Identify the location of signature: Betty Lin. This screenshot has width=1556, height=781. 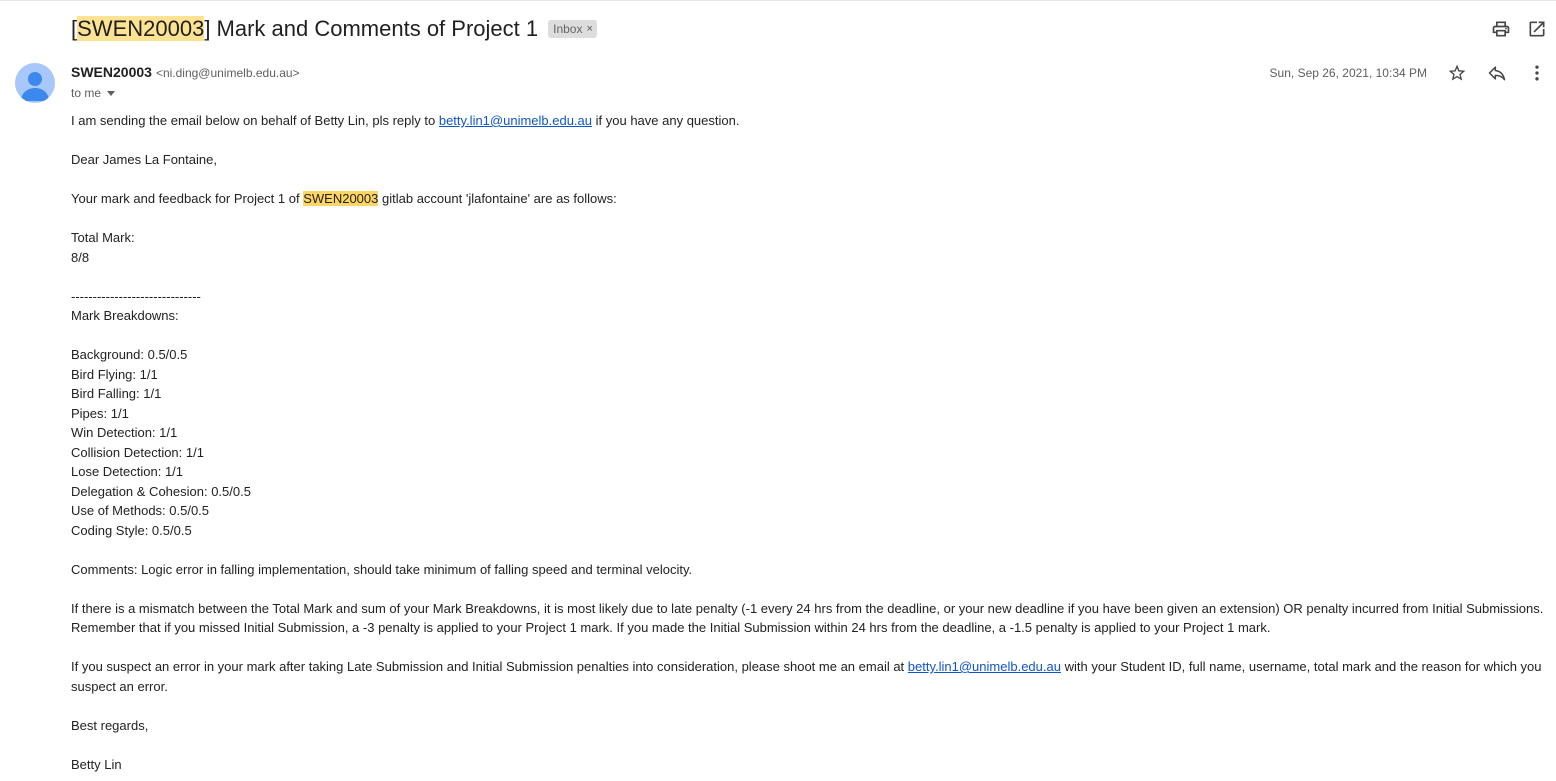
(96, 764).